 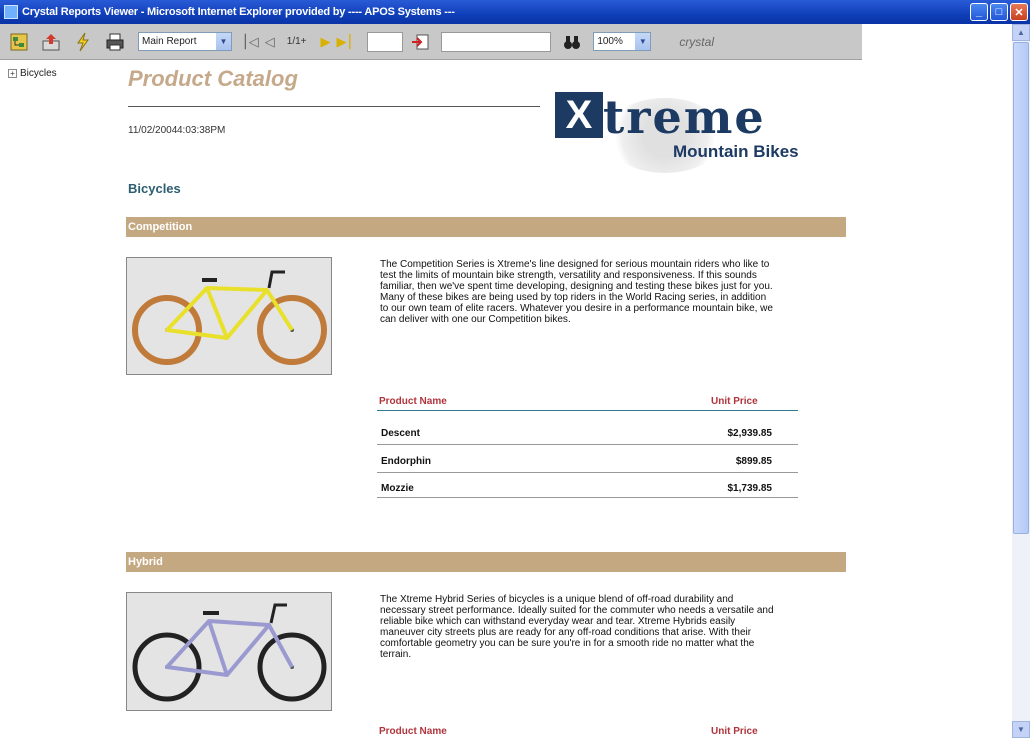 I want to click on search-input, so click(x=496, y=41).